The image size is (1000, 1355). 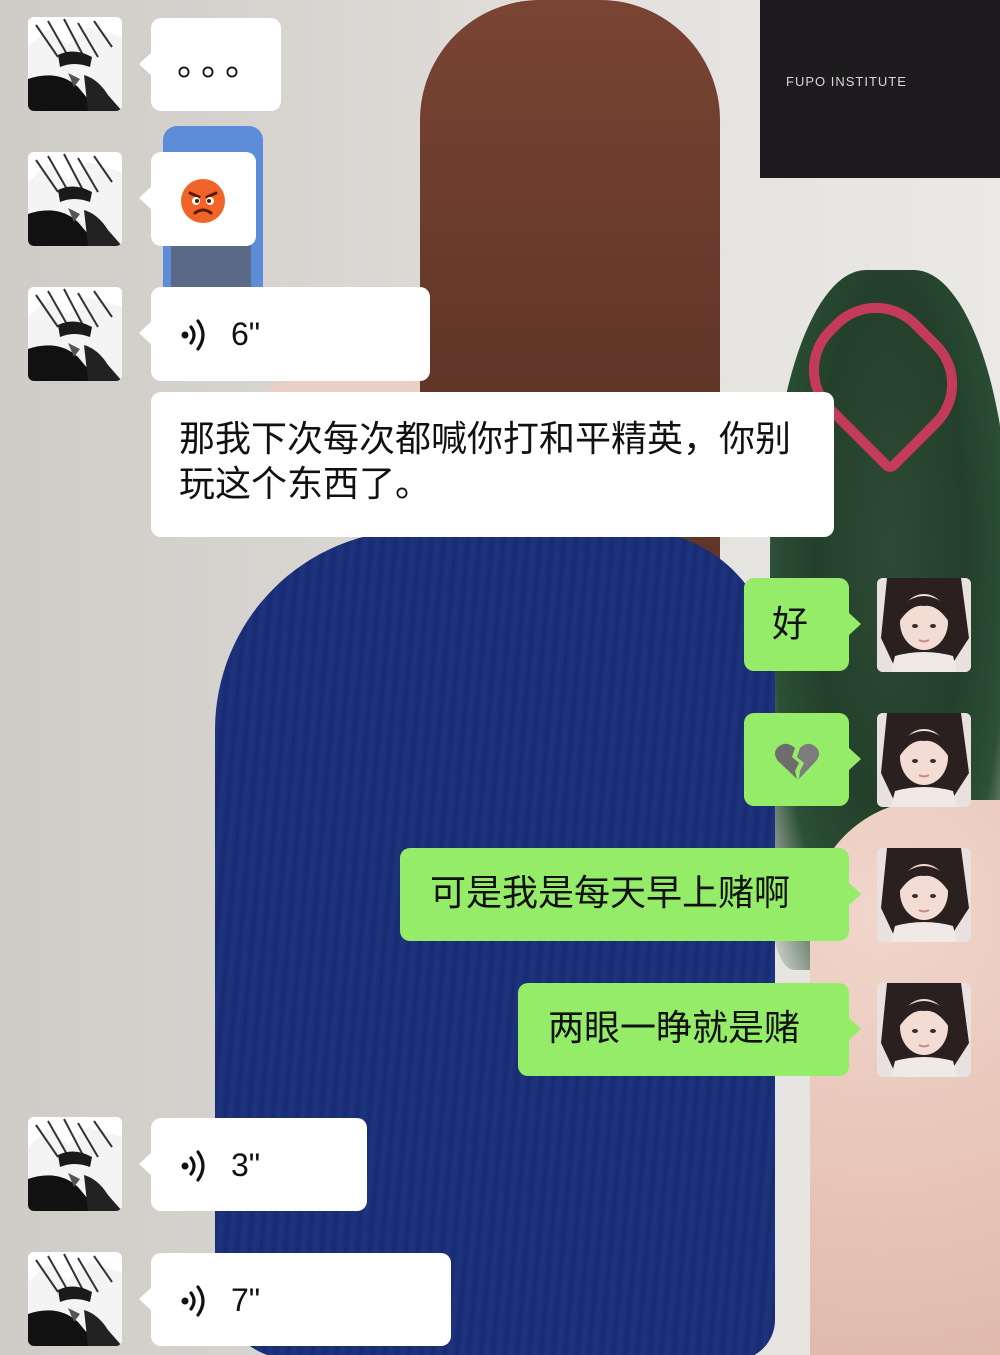 I want to click on voice-duration: 6", so click(x=246, y=334).